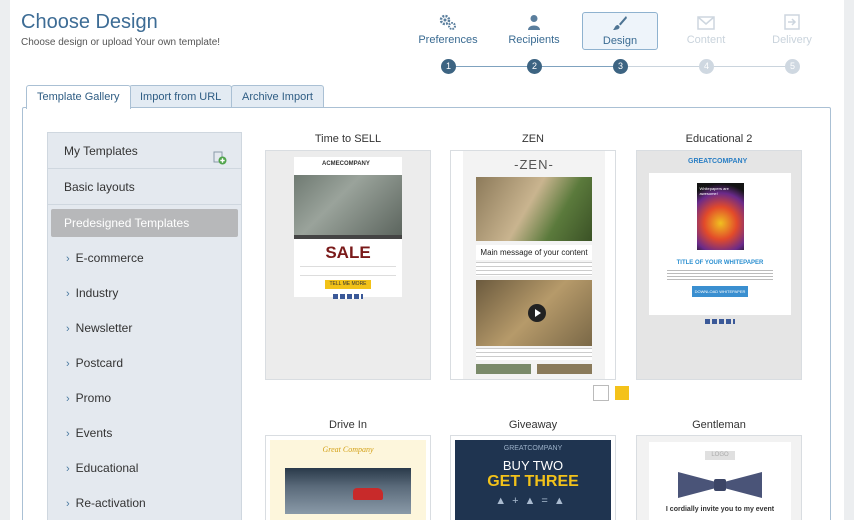 This screenshot has width=854, height=520. Describe the element at coordinates (792, 66) in the screenshot. I see `step-dot: 5` at that location.